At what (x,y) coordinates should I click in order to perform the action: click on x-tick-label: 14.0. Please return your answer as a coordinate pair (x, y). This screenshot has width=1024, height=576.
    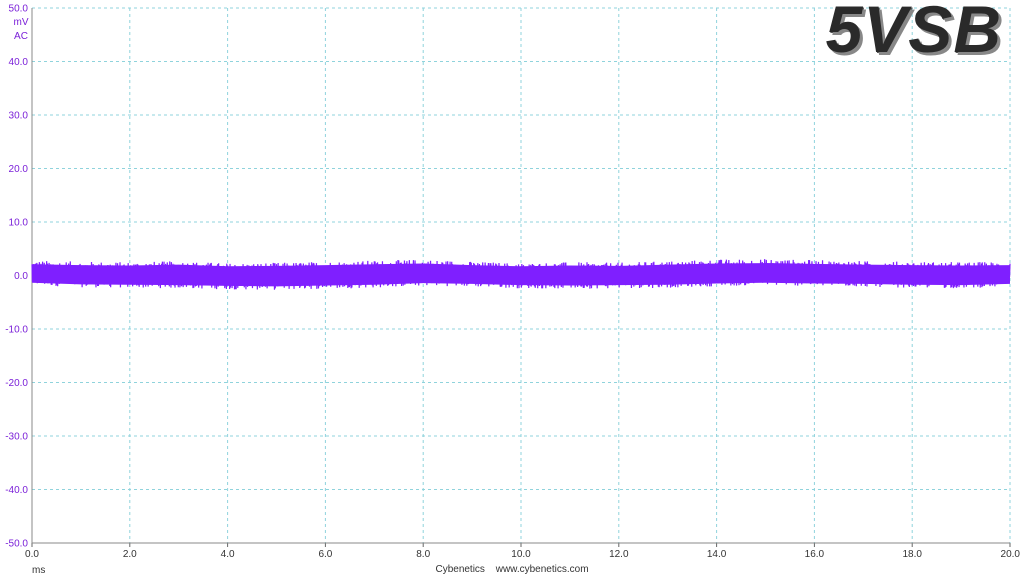
    Looking at the image, I should click on (717, 554).